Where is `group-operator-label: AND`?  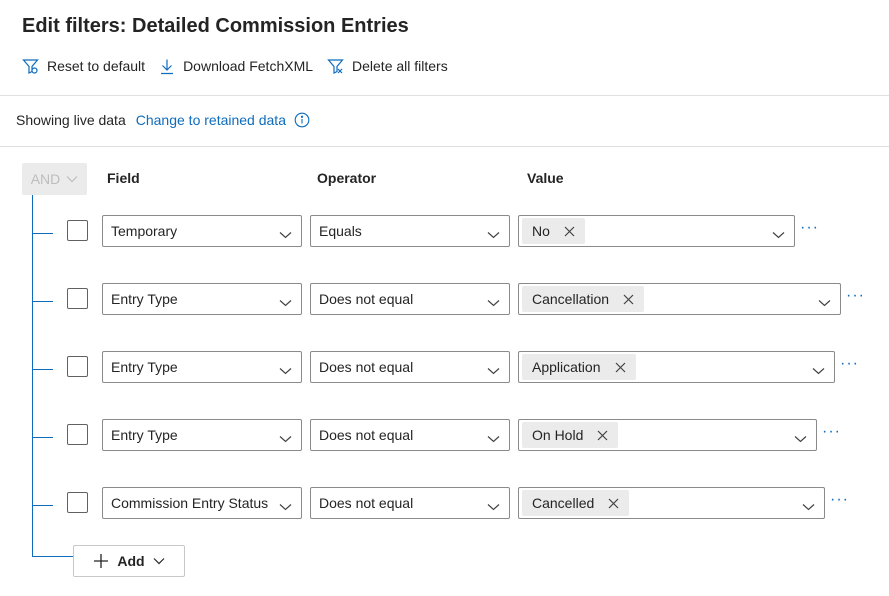 group-operator-label: AND is located at coordinates (45, 179).